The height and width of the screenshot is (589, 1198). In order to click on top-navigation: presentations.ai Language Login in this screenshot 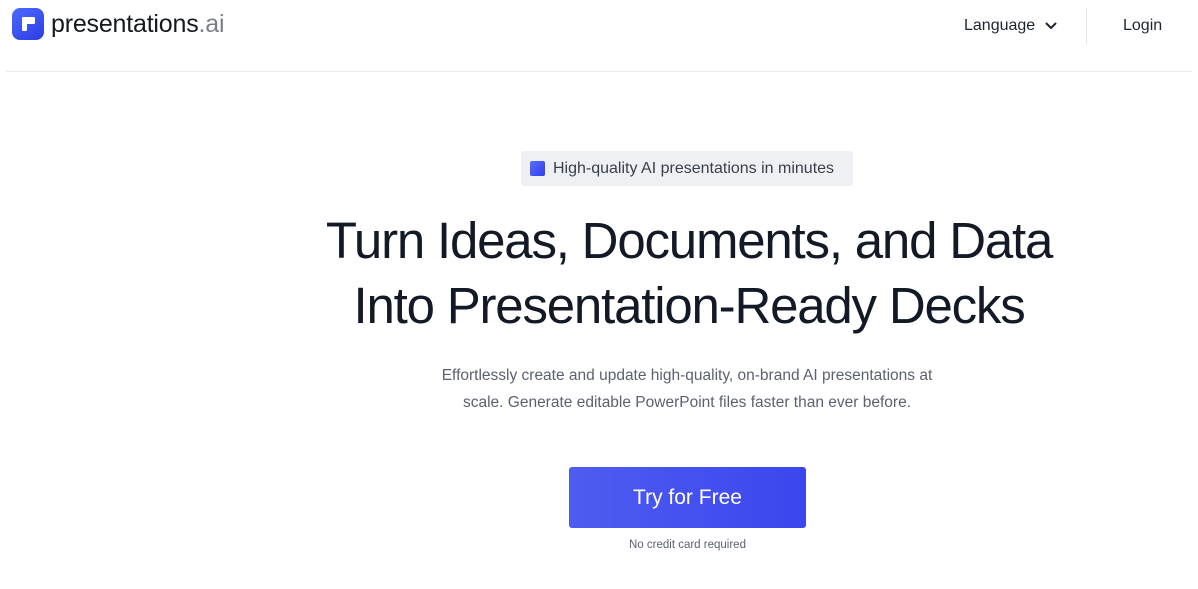, I will do `click(599, 36)`.